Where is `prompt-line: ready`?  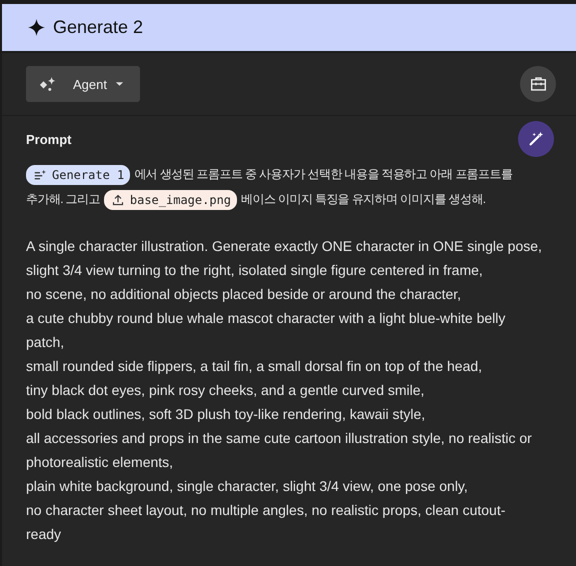 prompt-line: ready is located at coordinates (44, 534).